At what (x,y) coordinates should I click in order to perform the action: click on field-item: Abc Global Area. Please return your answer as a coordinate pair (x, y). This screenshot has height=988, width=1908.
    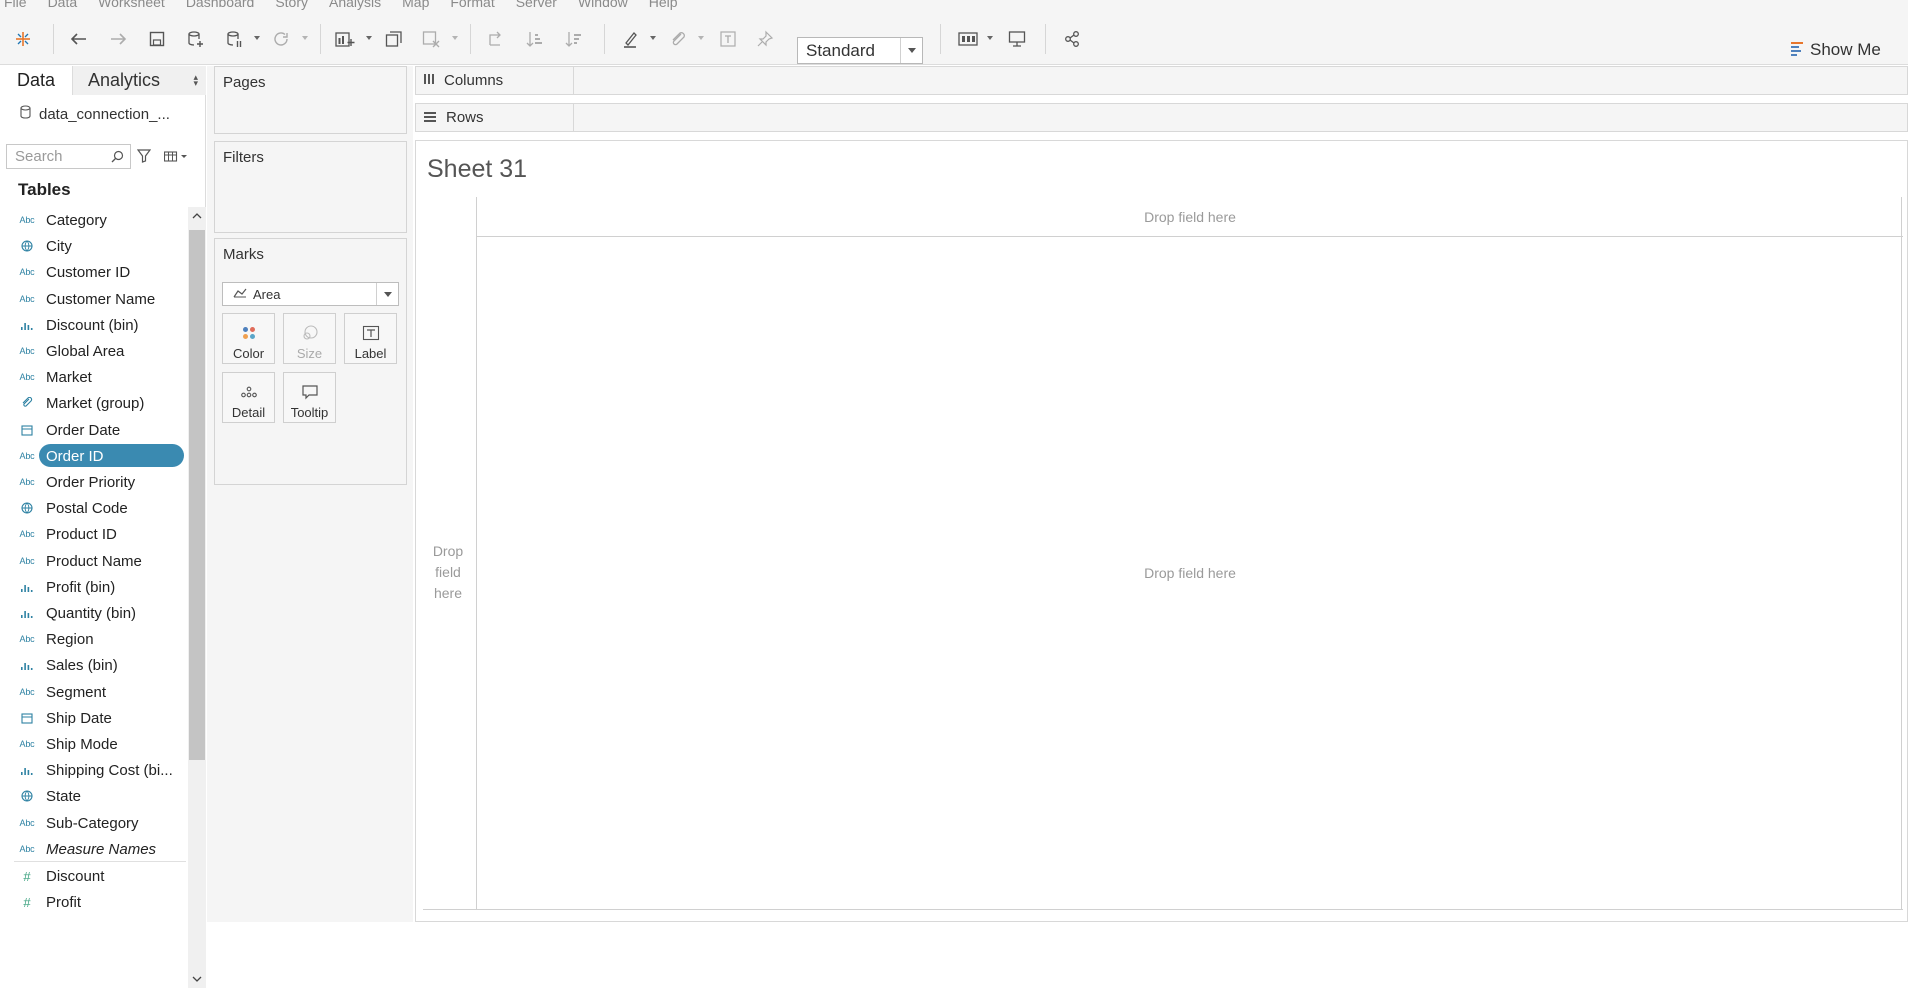
    Looking at the image, I should click on (93, 351).